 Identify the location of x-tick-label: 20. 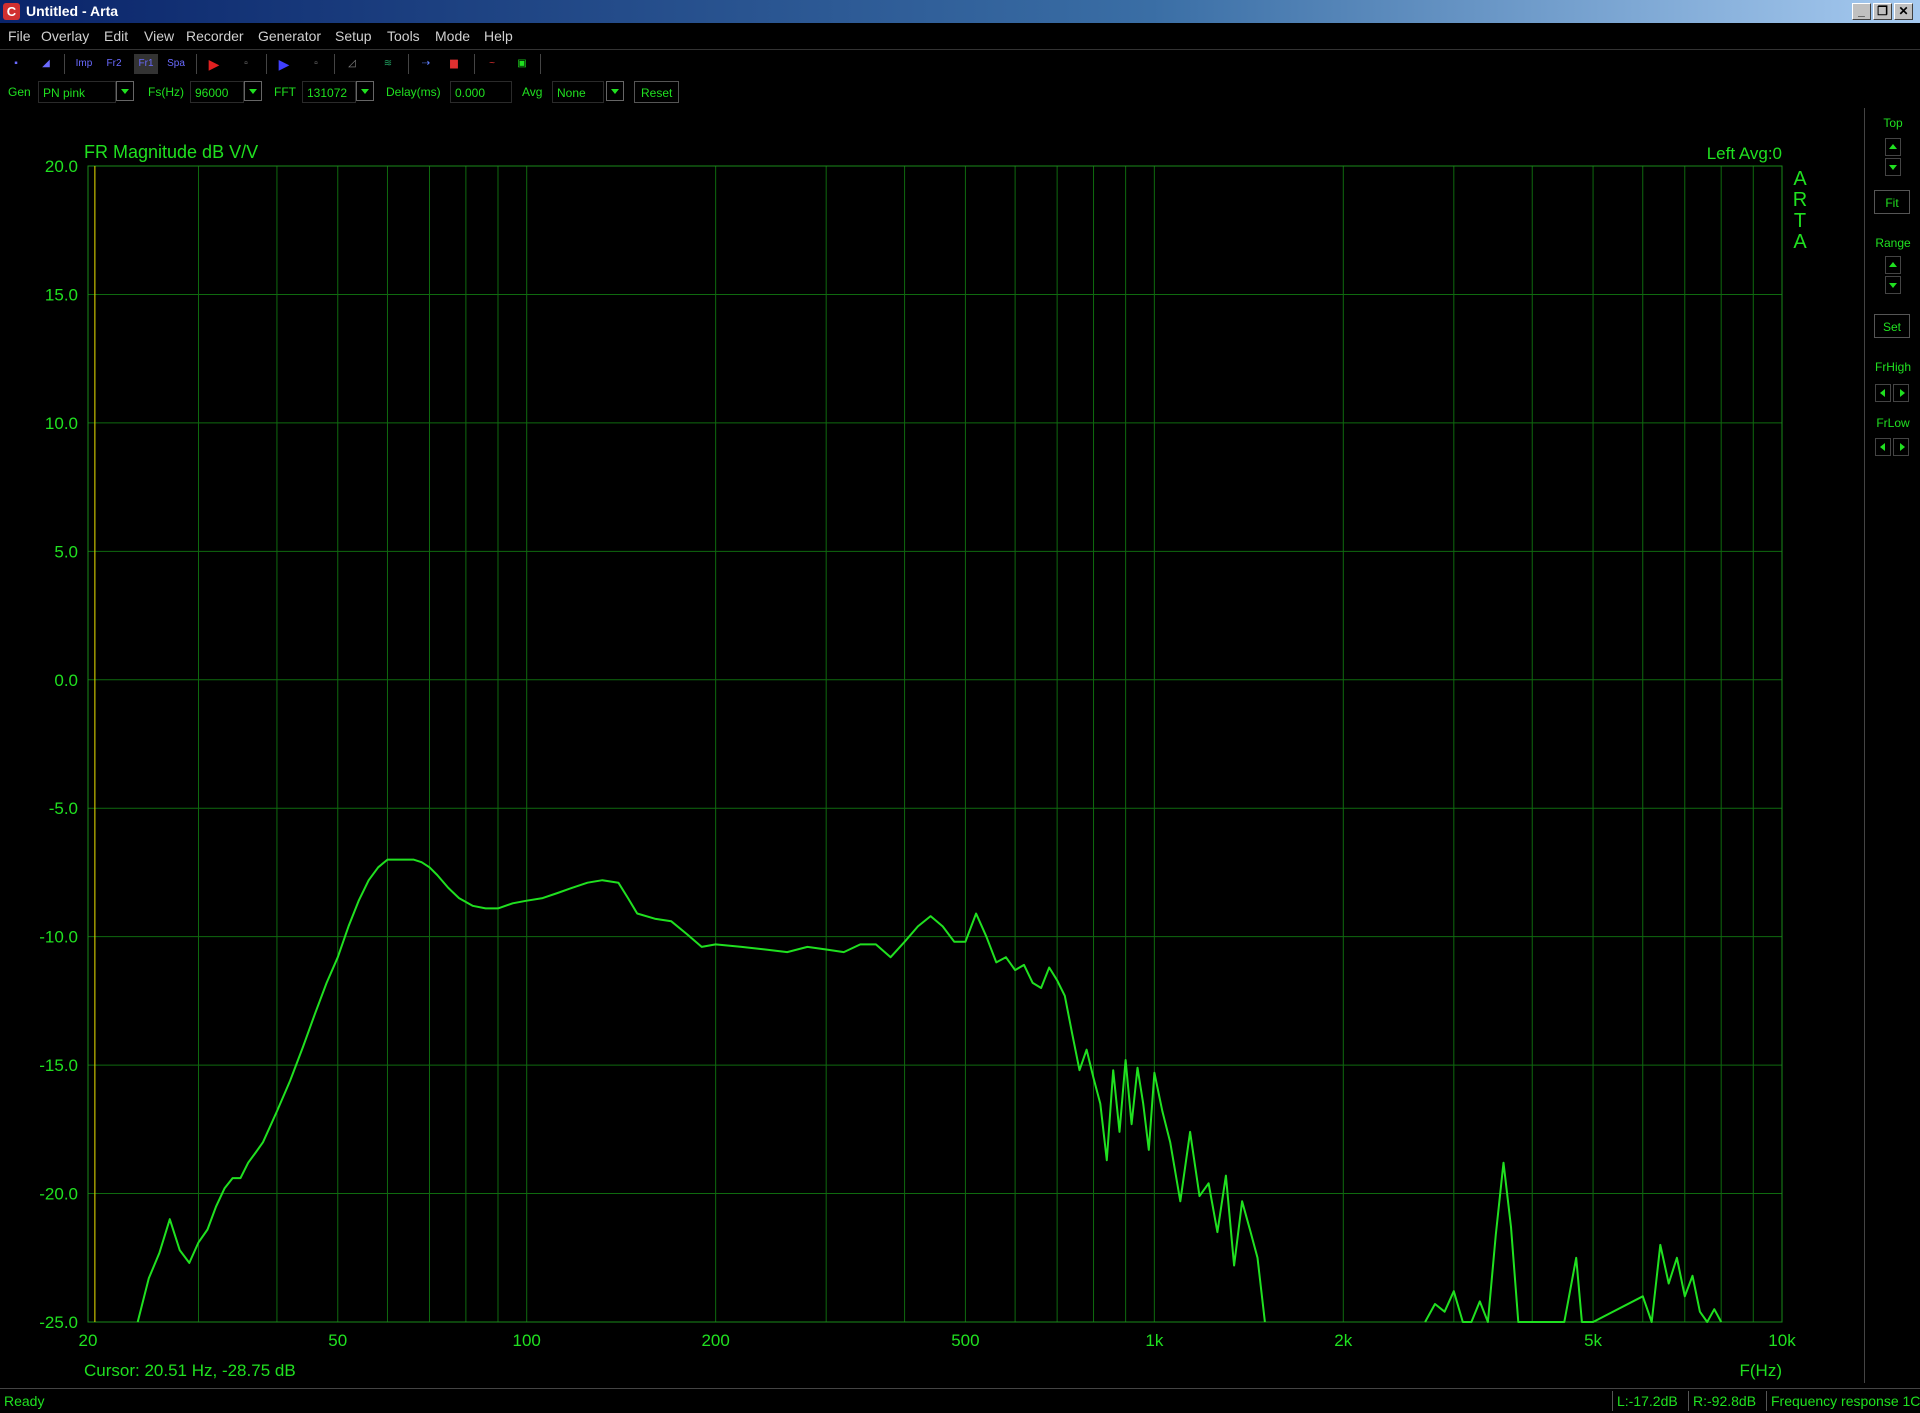
(88, 1340).